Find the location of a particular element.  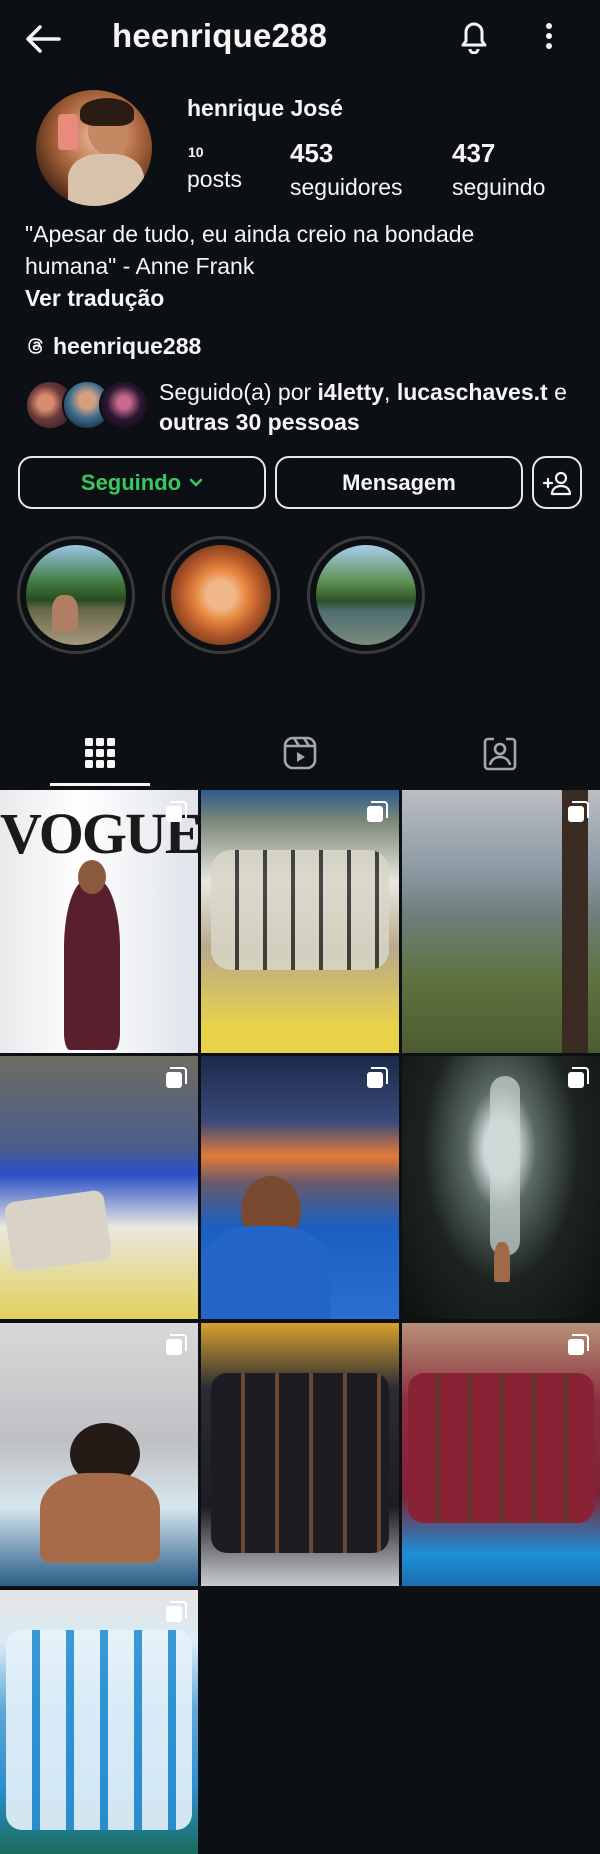

tagged-icon is located at coordinates (500, 754).